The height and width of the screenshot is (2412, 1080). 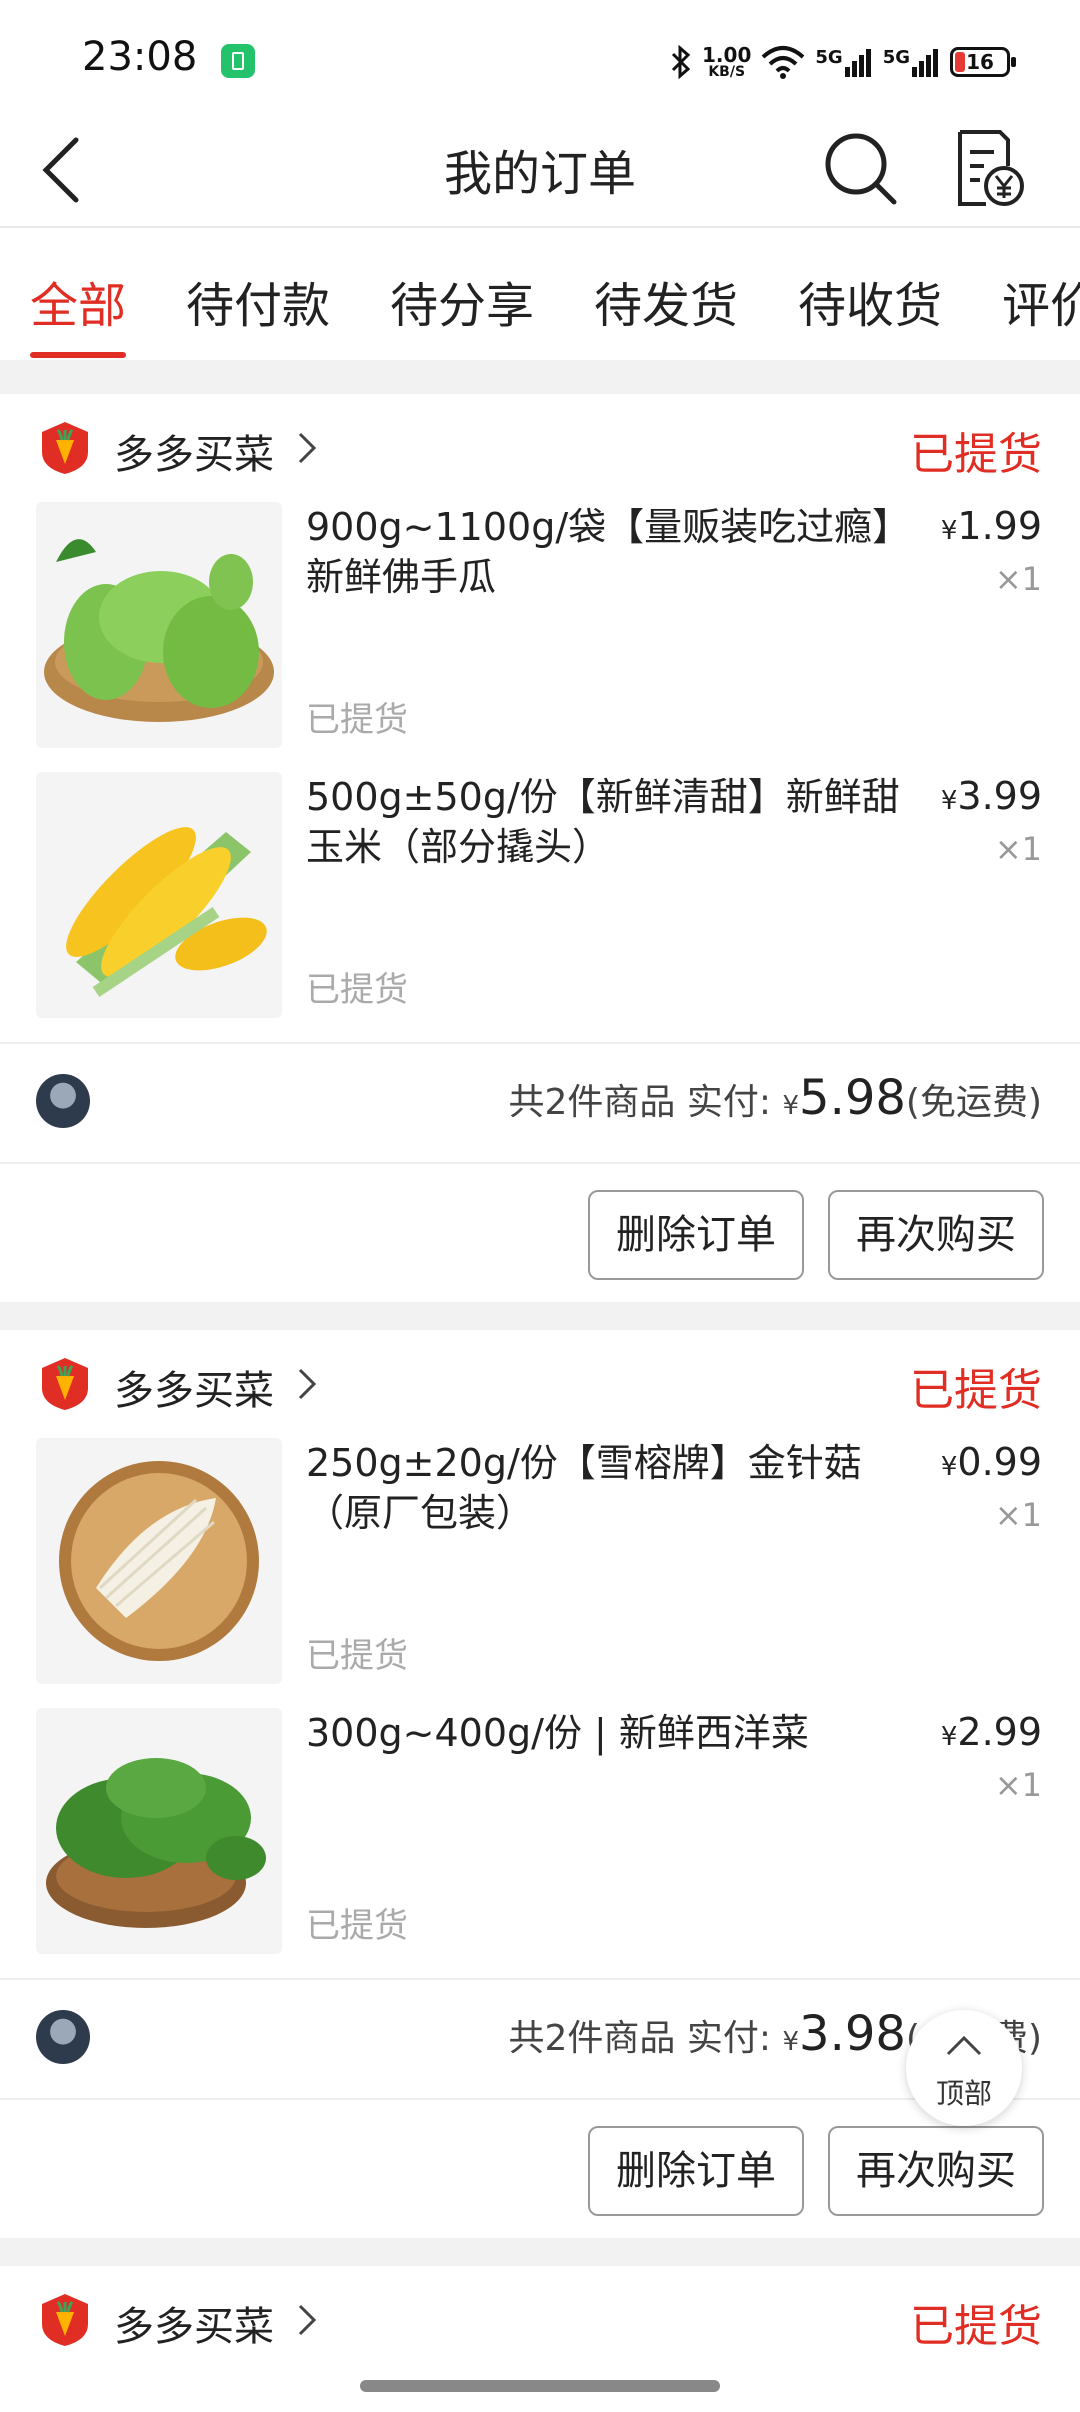 I want to click on item-price: ¥2.99, so click(x=991, y=1732).